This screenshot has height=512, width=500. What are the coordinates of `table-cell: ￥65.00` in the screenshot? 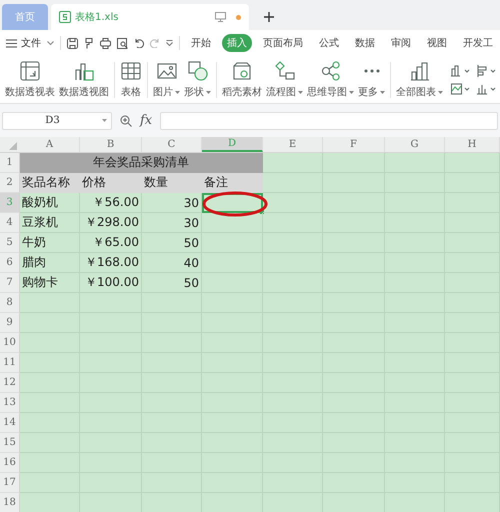 It's located at (111, 243).